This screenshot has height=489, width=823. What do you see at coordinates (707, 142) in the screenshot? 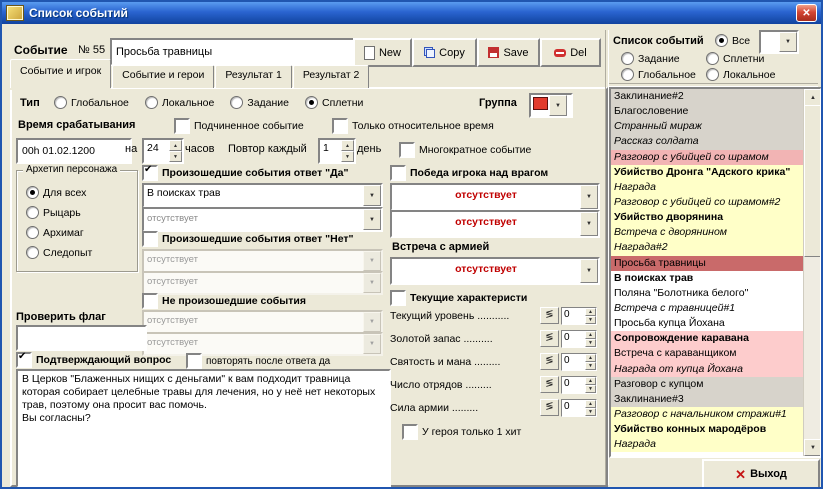
I see `event-list-item: Рассказ солдата` at bounding box center [707, 142].